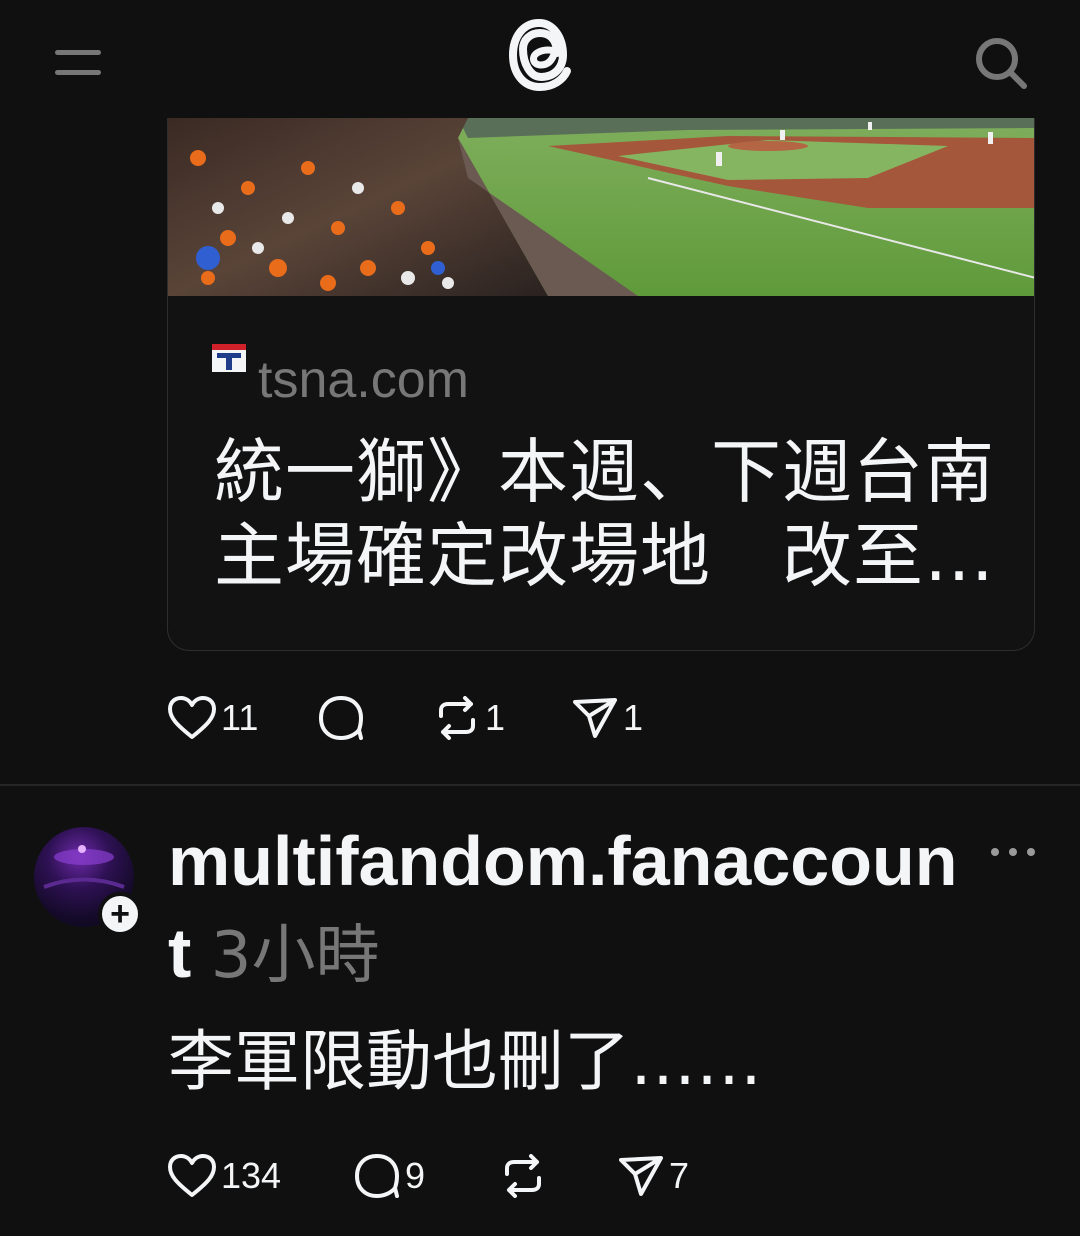  What do you see at coordinates (79, 63) in the screenshot?
I see `hamburger-menu-icon` at bounding box center [79, 63].